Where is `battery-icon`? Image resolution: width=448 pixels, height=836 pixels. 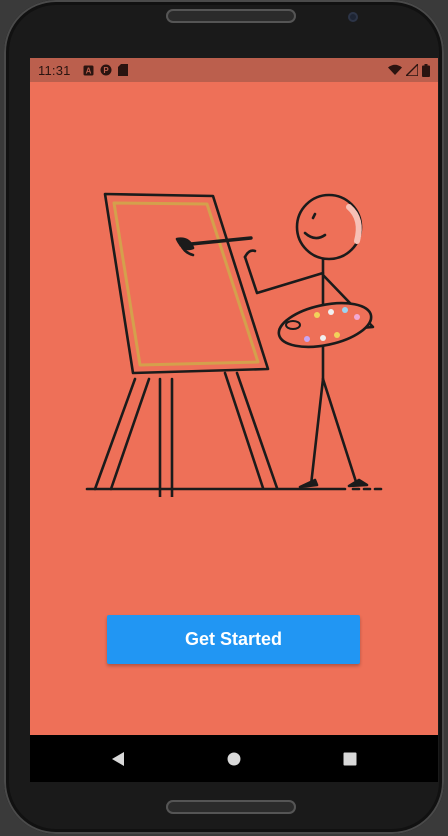
battery-icon is located at coordinates (426, 70).